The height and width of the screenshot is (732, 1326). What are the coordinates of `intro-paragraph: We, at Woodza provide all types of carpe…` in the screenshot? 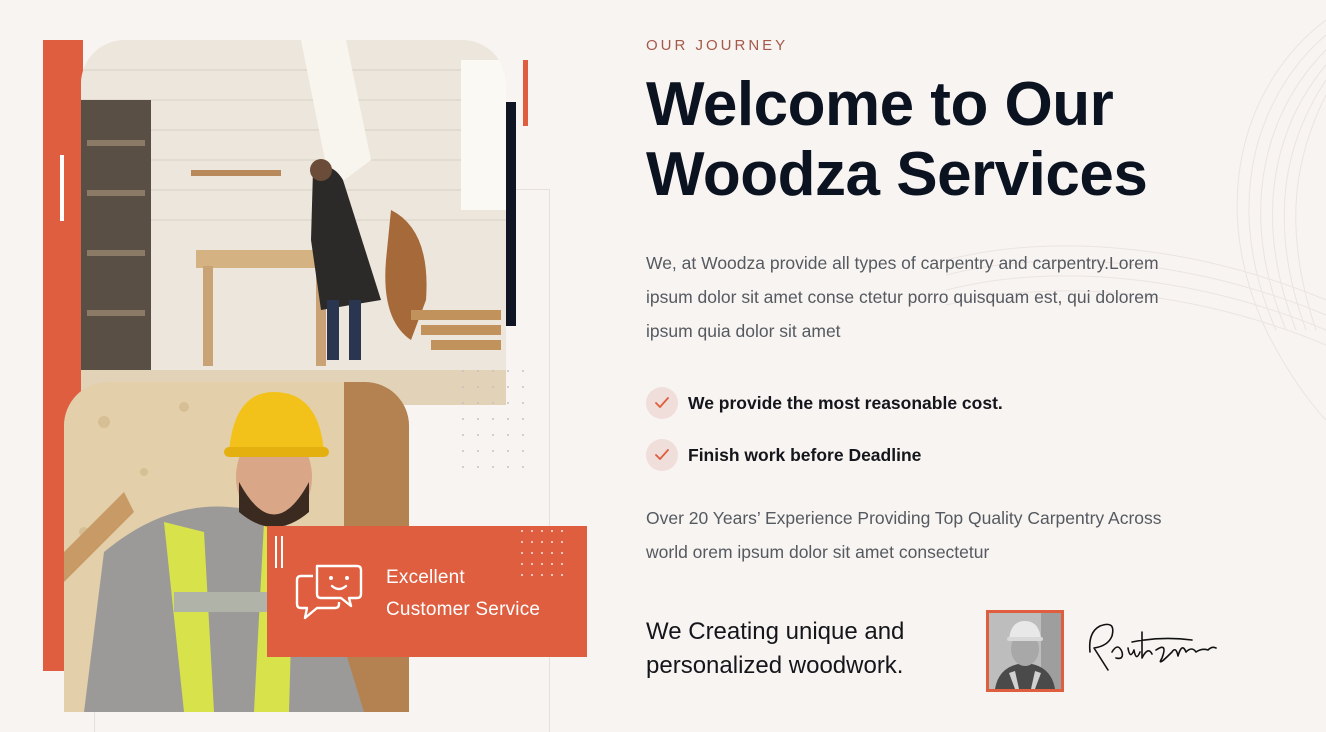 It's located at (902, 297).